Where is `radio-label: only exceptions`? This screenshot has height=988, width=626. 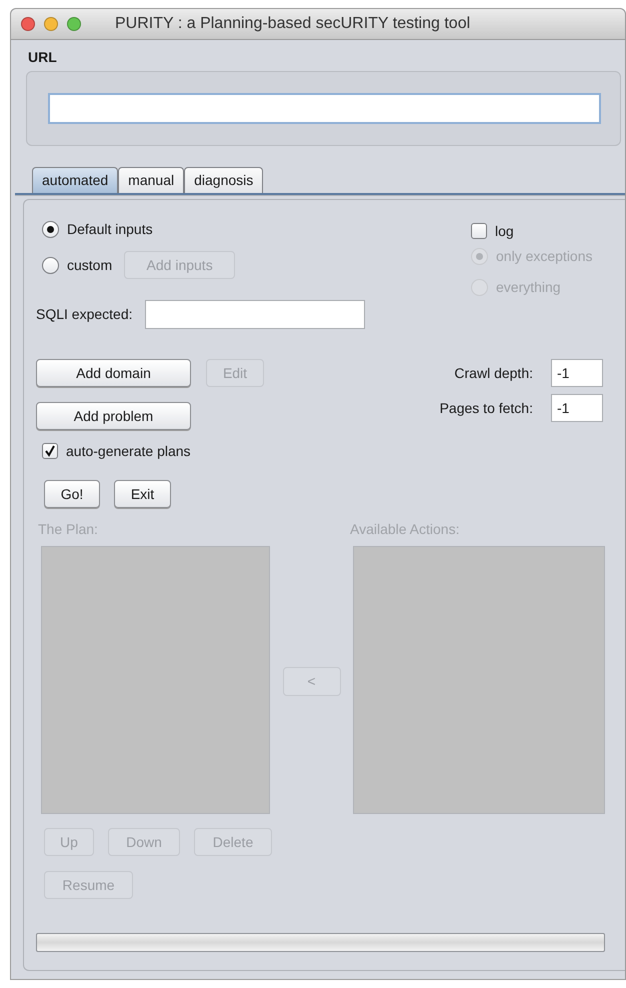
radio-label: only exceptions is located at coordinates (544, 256).